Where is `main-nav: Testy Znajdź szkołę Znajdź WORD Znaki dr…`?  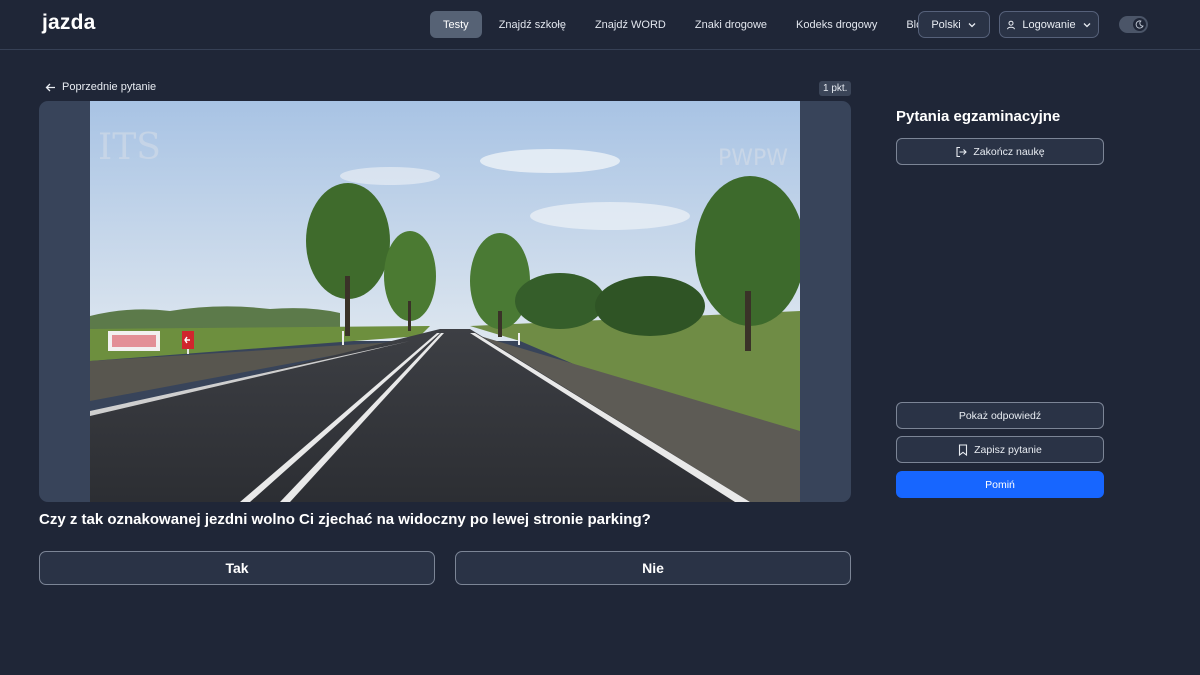 main-nav: Testy Znajdź szkołę Znajdź WORD Znaki dr… is located at coordinates (685, 24).